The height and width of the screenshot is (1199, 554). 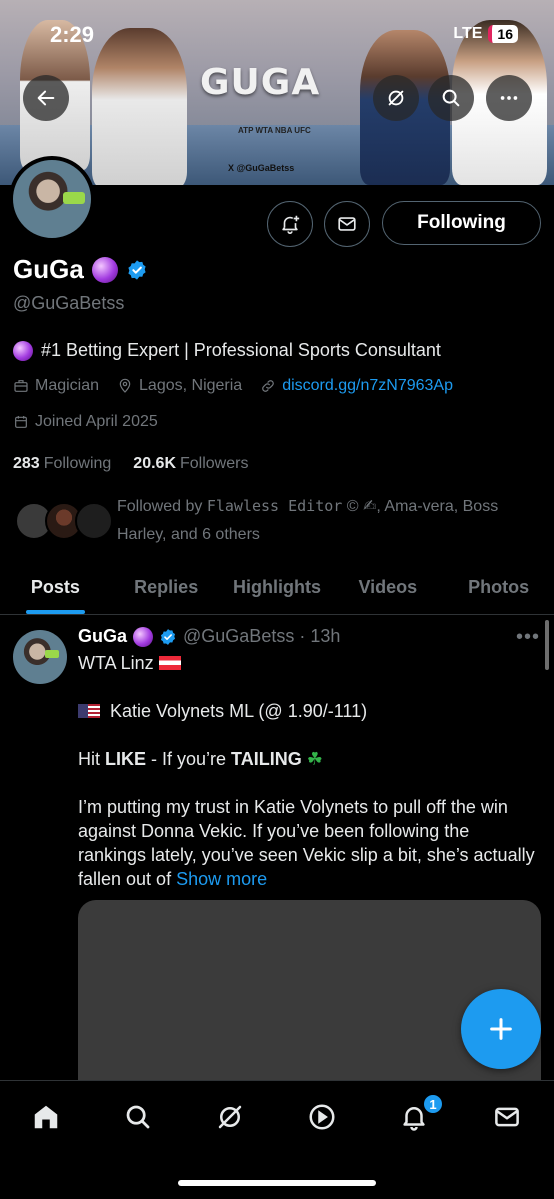 I want to click on profile-tabs: Posts Replies Highlights Videos Photos, so click(x=277, y=587).